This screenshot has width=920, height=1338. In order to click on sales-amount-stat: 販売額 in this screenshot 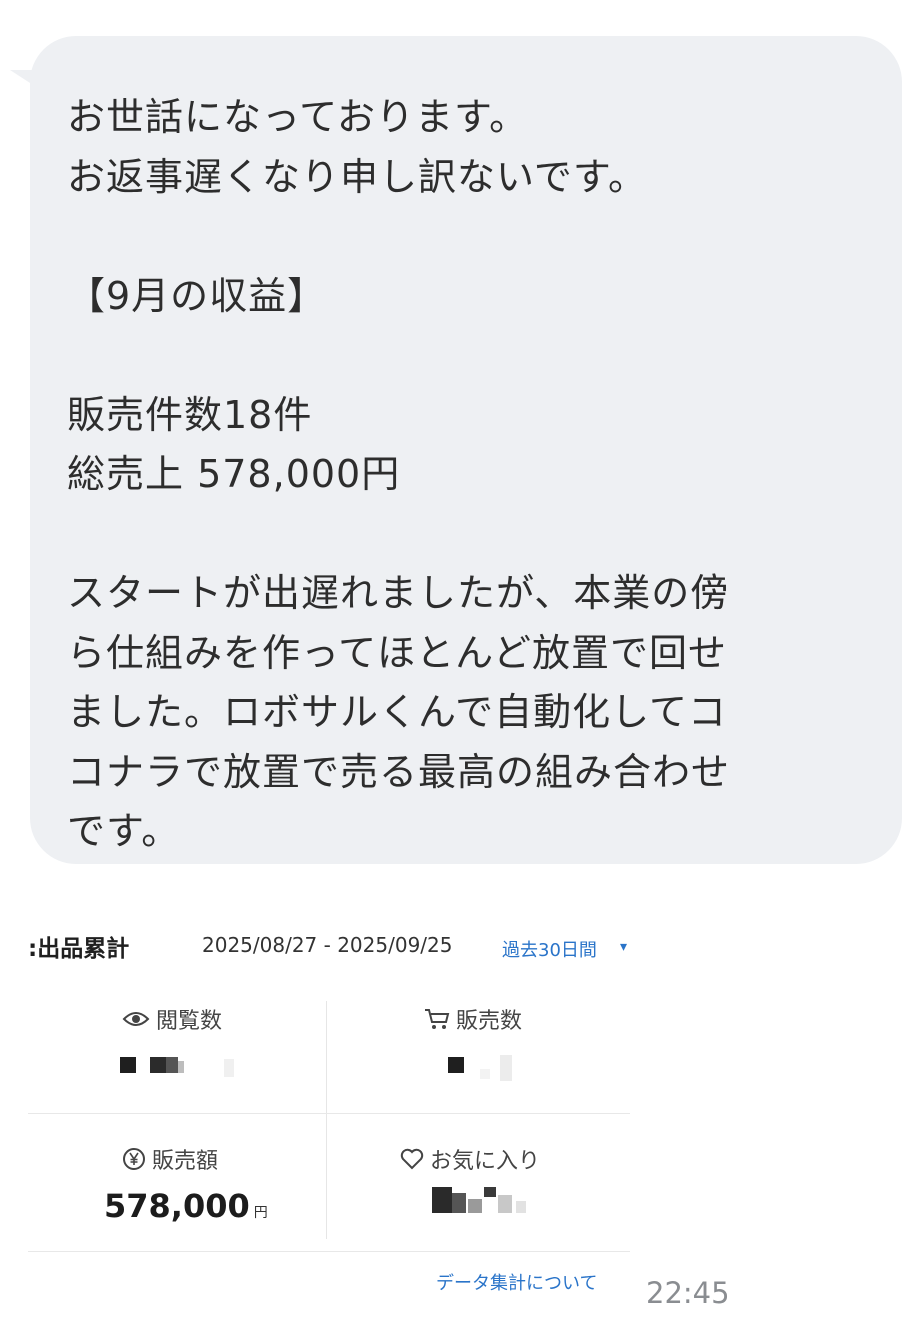, I will do `click(170, 1159)`.